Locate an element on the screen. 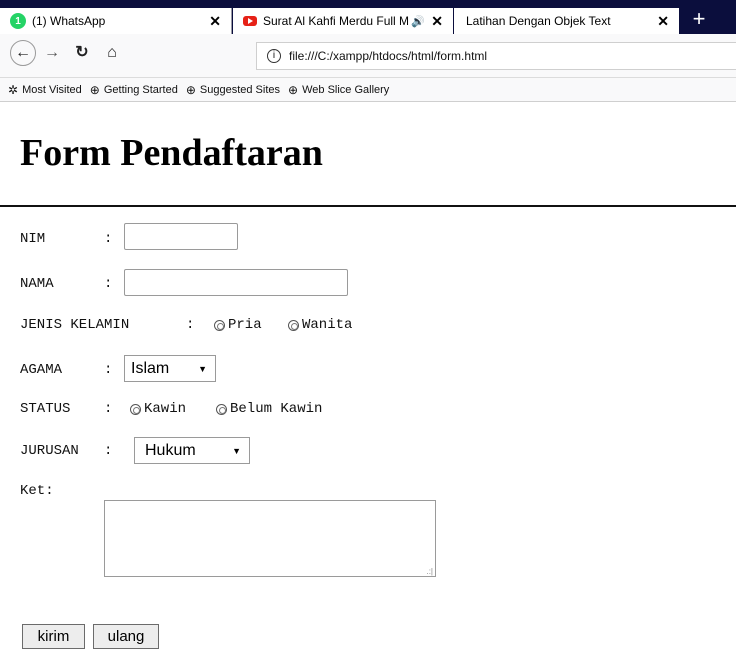 The height and width of the screenshot is (649, 736). tab-title: Surat Al Kahfi Merdu Full M is located at coordinates (336, 21).